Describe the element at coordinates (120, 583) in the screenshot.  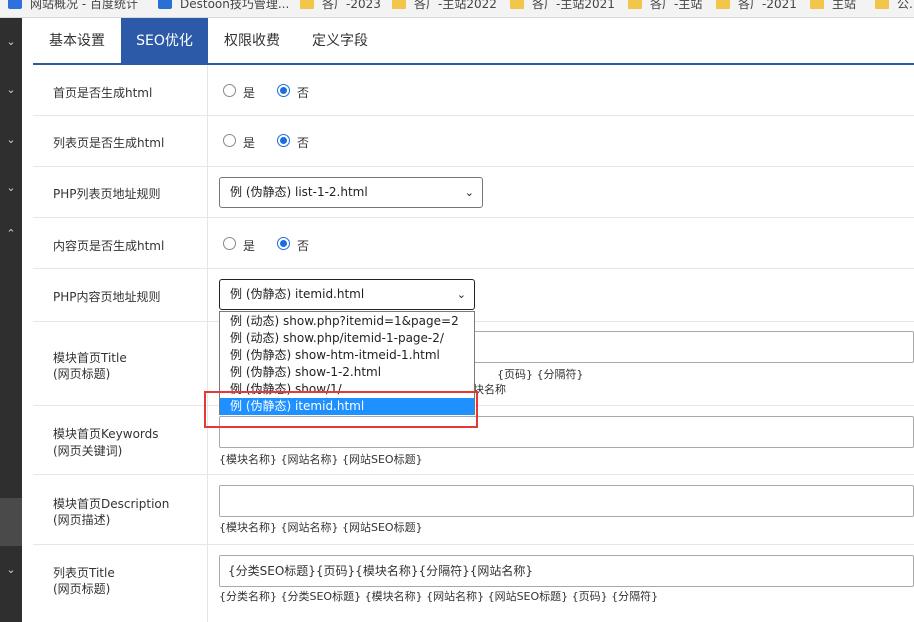
I see `row-label-cell: 列表页Title (网页标题)` at that location.